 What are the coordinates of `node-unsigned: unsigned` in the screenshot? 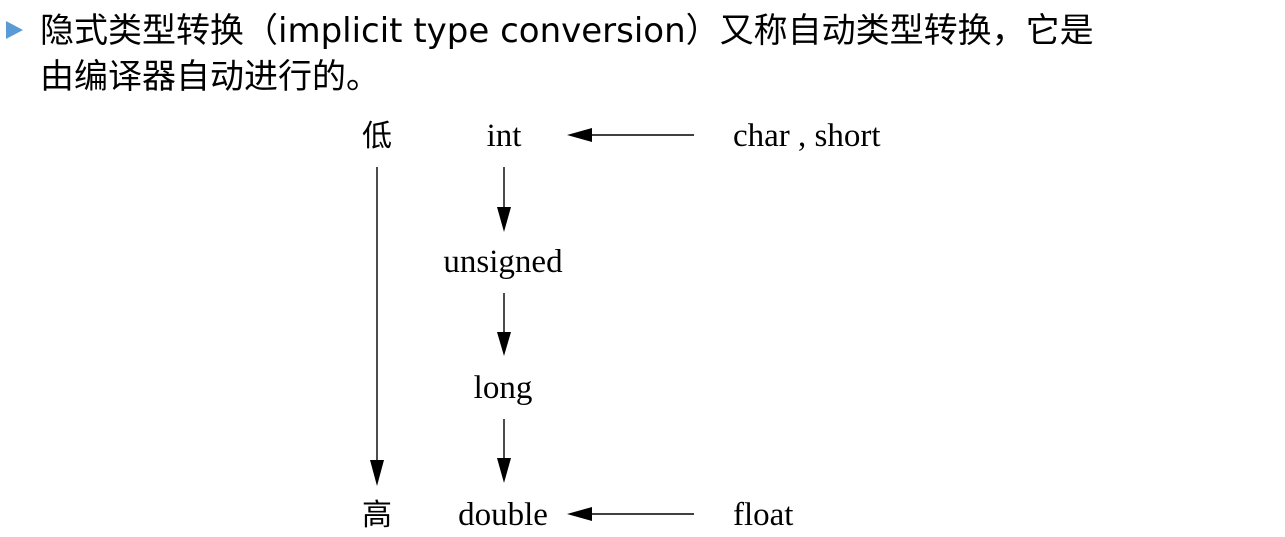 It's located at (503, 262).